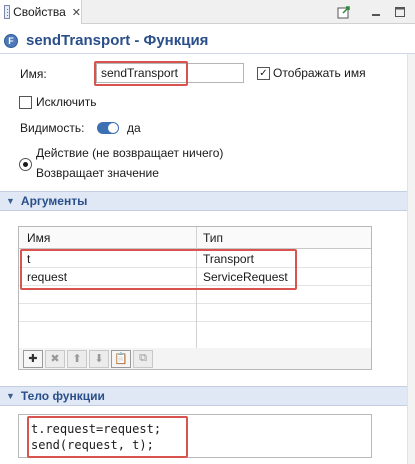 This screenshot has width=415, height=464. Describe the element at coordinates (143, 358) in the screenshot. I see `copy-button: ⧉` at that location.